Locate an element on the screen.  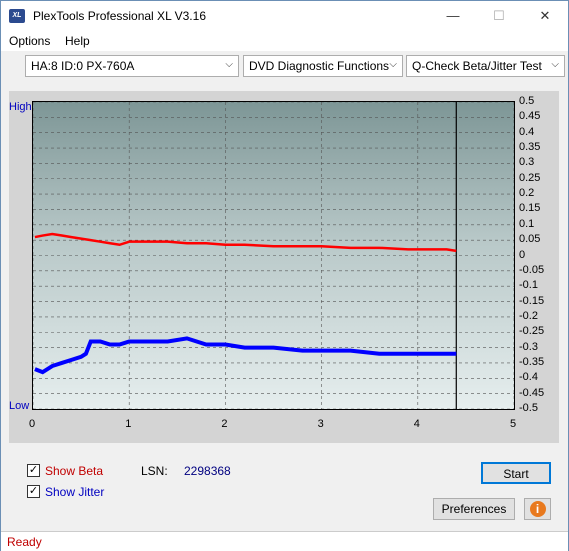
show-beta-label: Show Beta is located at coordinates (74, 471).